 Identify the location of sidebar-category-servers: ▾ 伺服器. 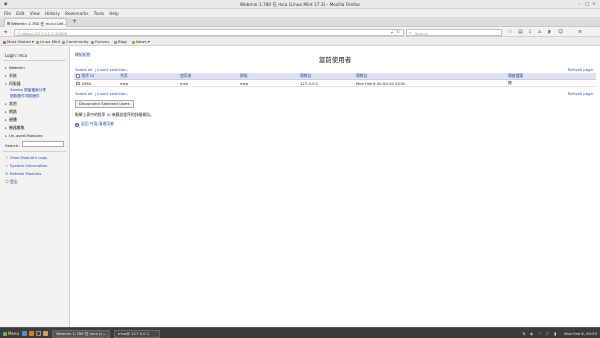
(13, 84).